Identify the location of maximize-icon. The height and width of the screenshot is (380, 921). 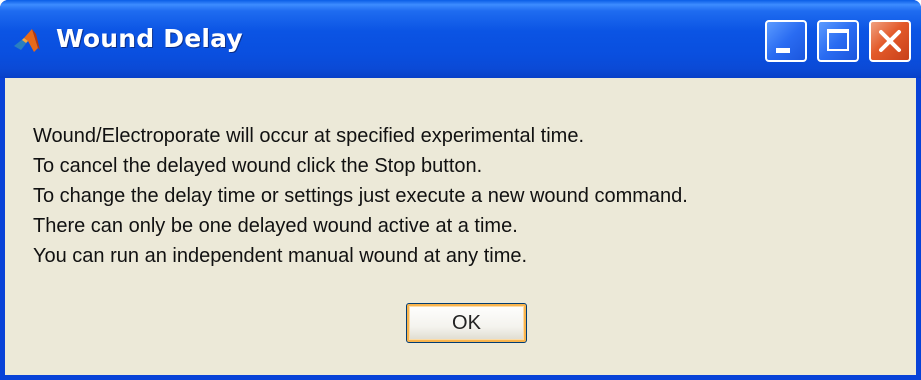
(838, 40).